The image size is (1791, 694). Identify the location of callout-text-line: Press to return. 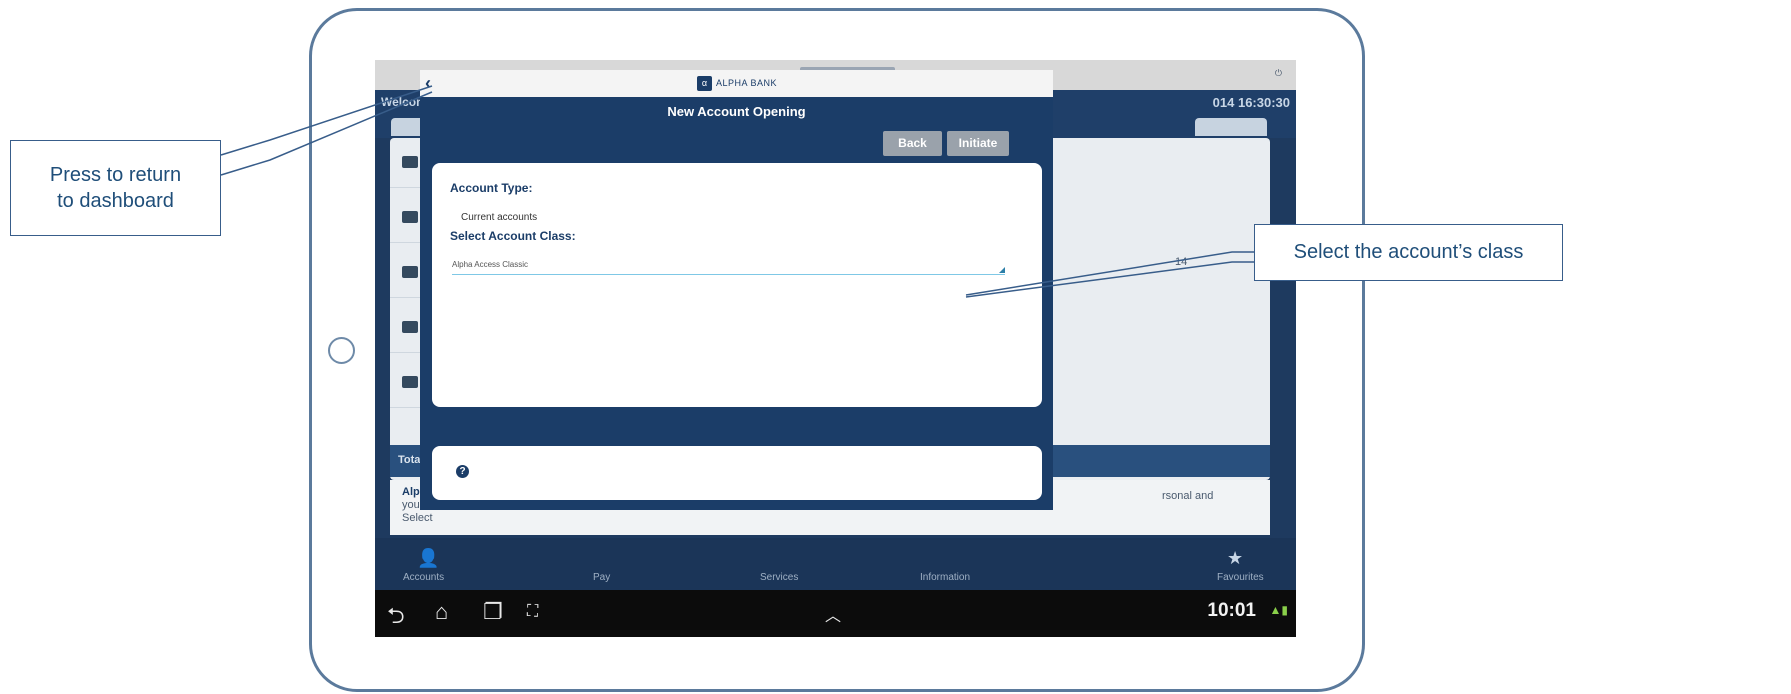
(115, 175).